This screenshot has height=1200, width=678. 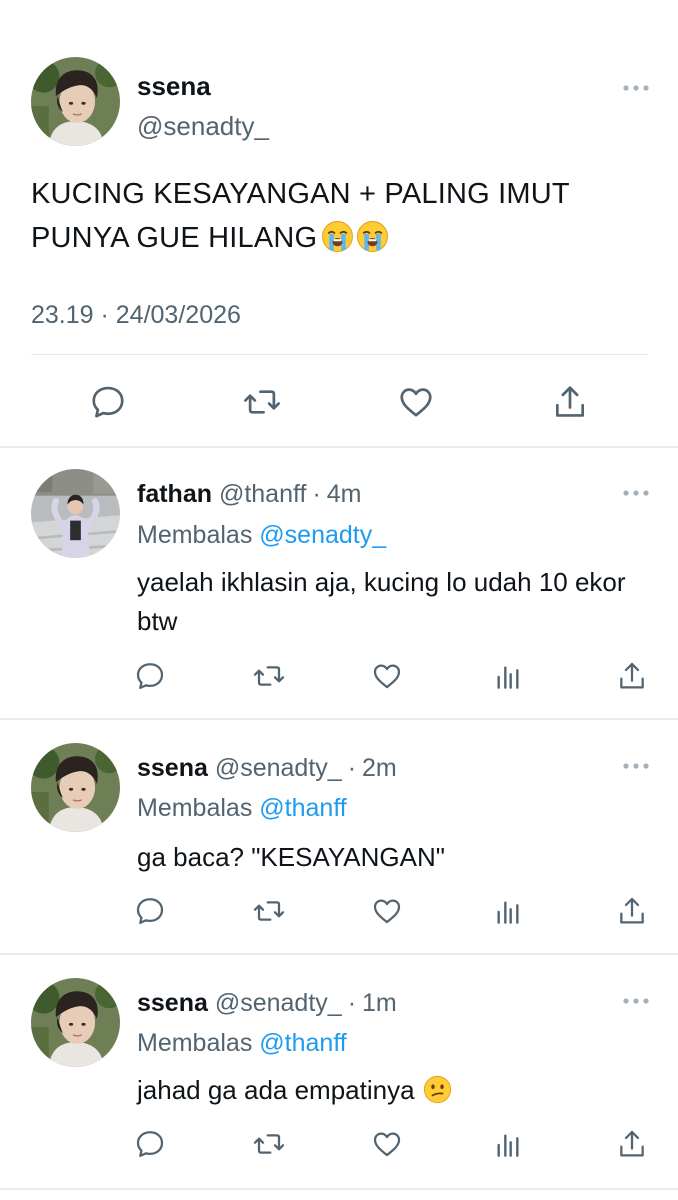 I want to click on author-handle: @thanff, so click(x=262, y=494).